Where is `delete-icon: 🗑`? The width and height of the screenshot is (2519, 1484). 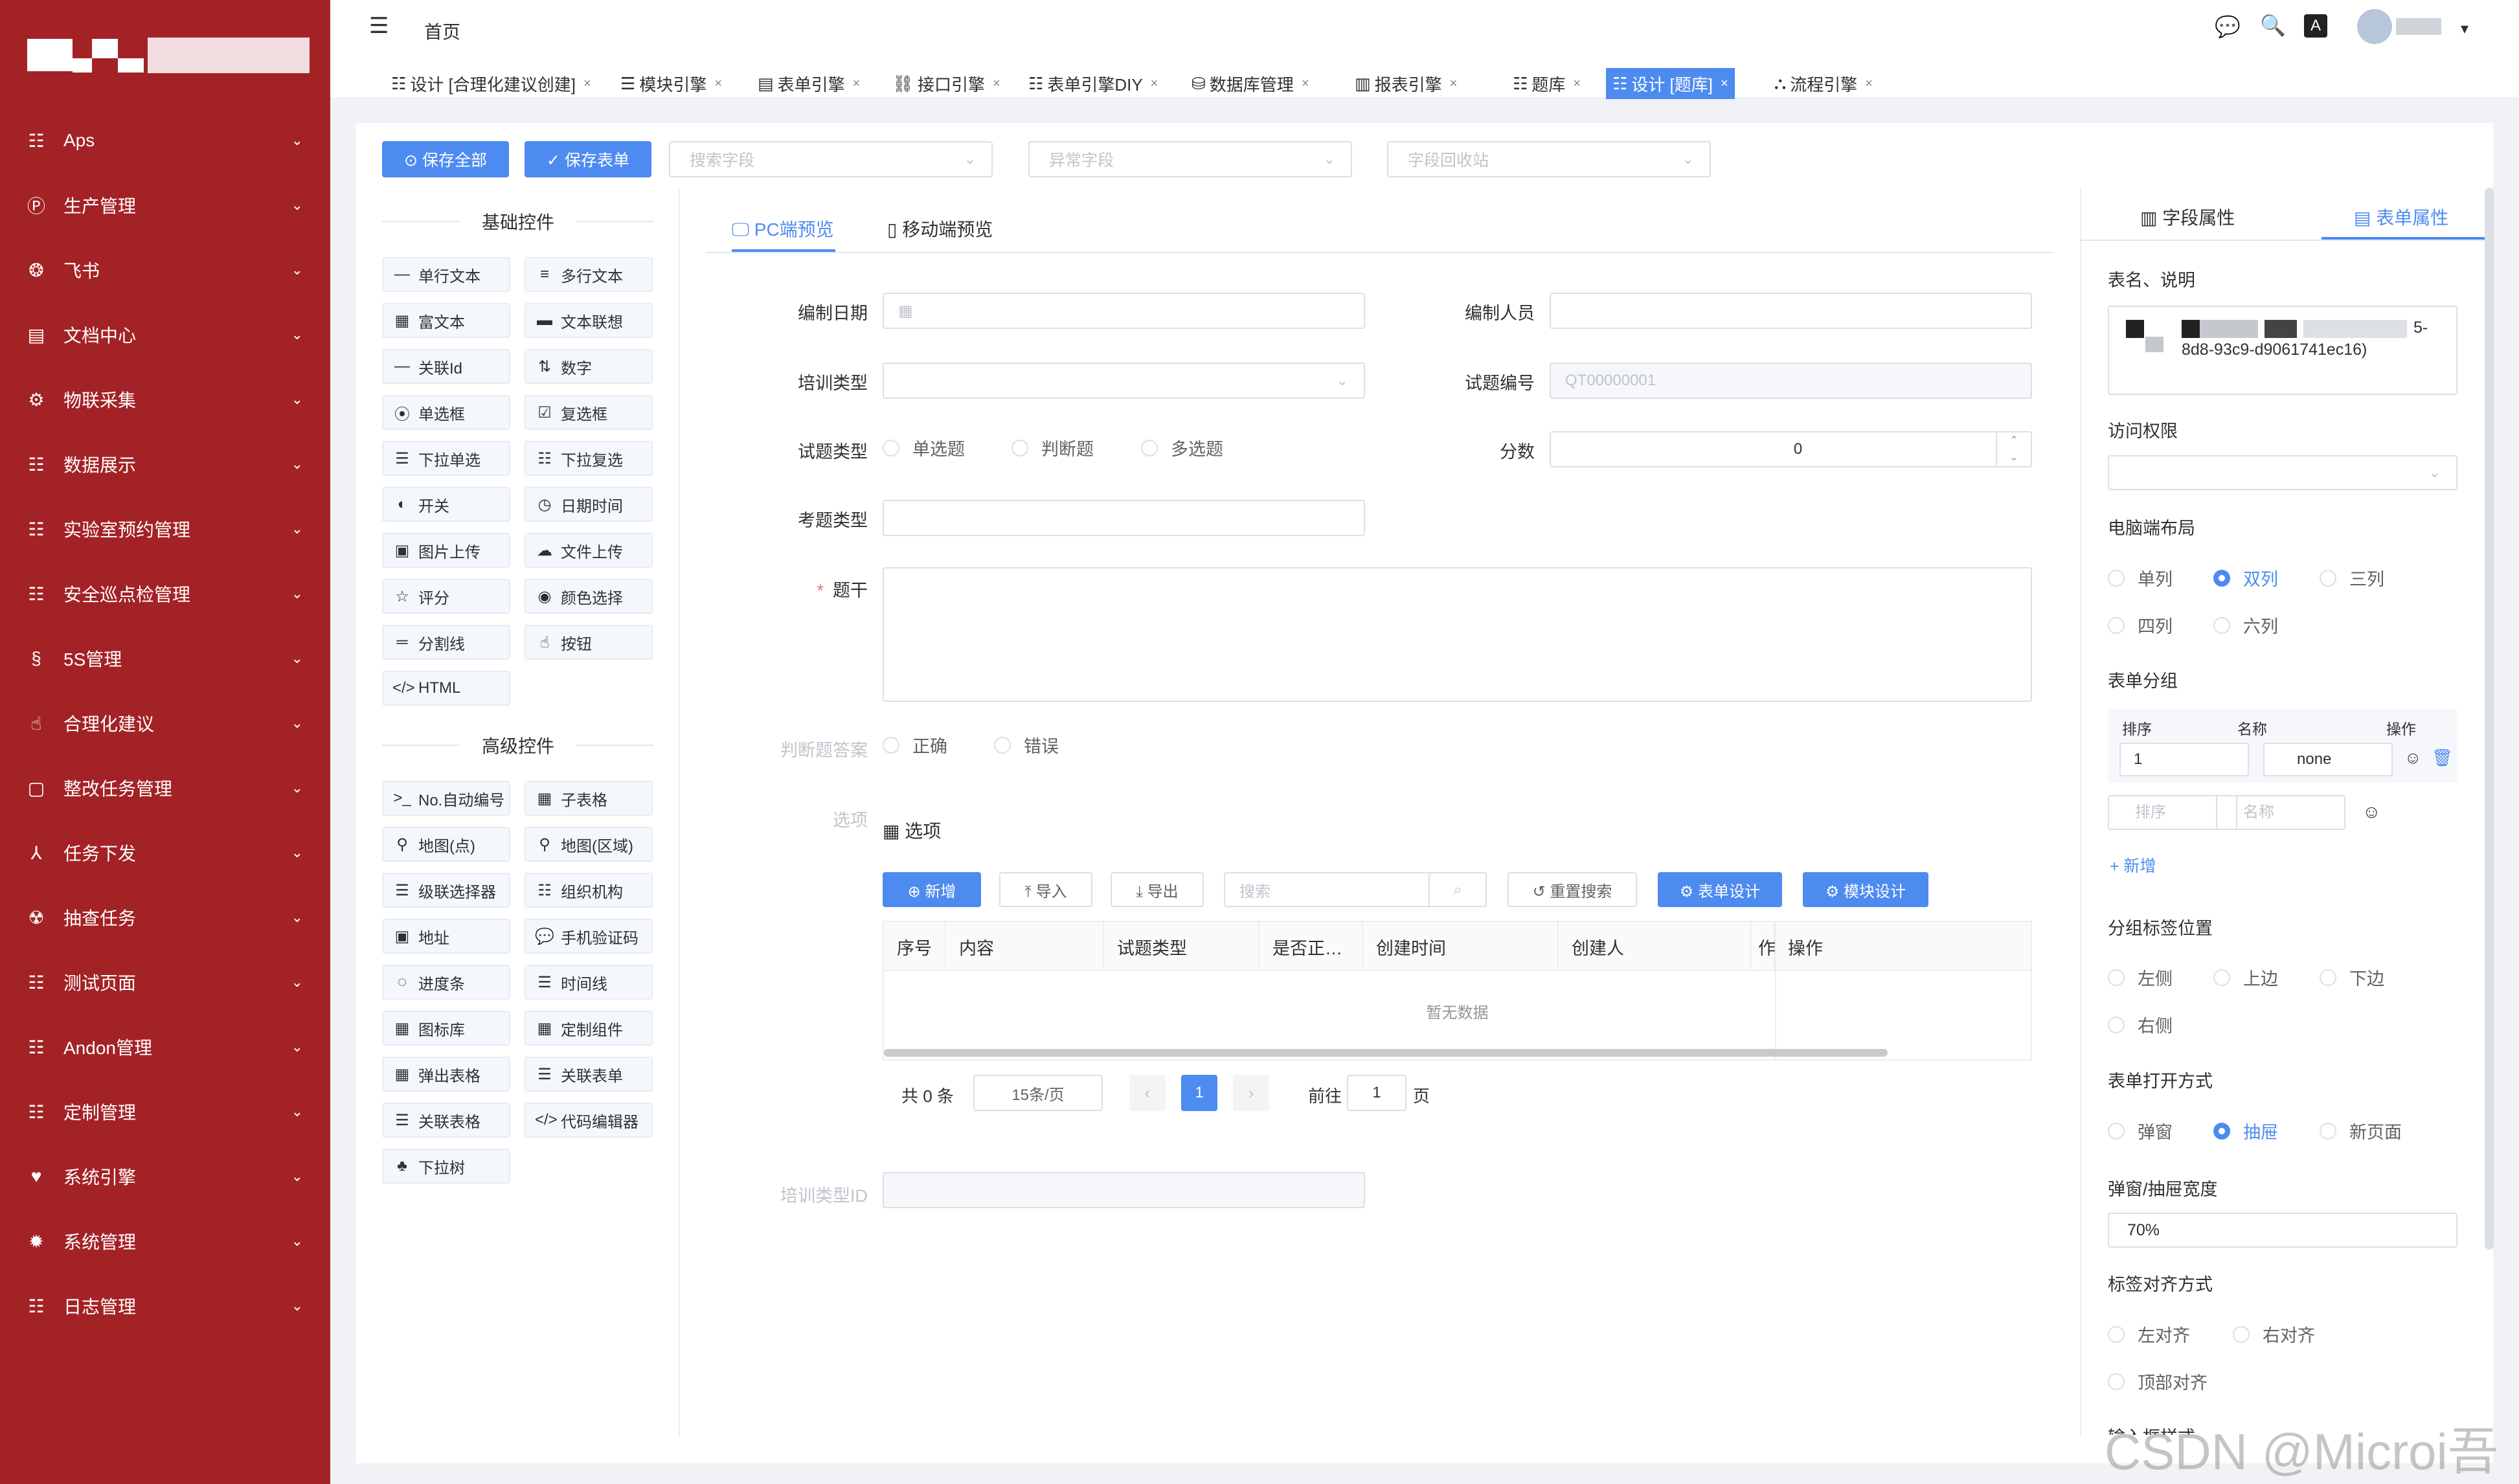
delete-icon: 🗑 is located at coordinates (2442, 758).